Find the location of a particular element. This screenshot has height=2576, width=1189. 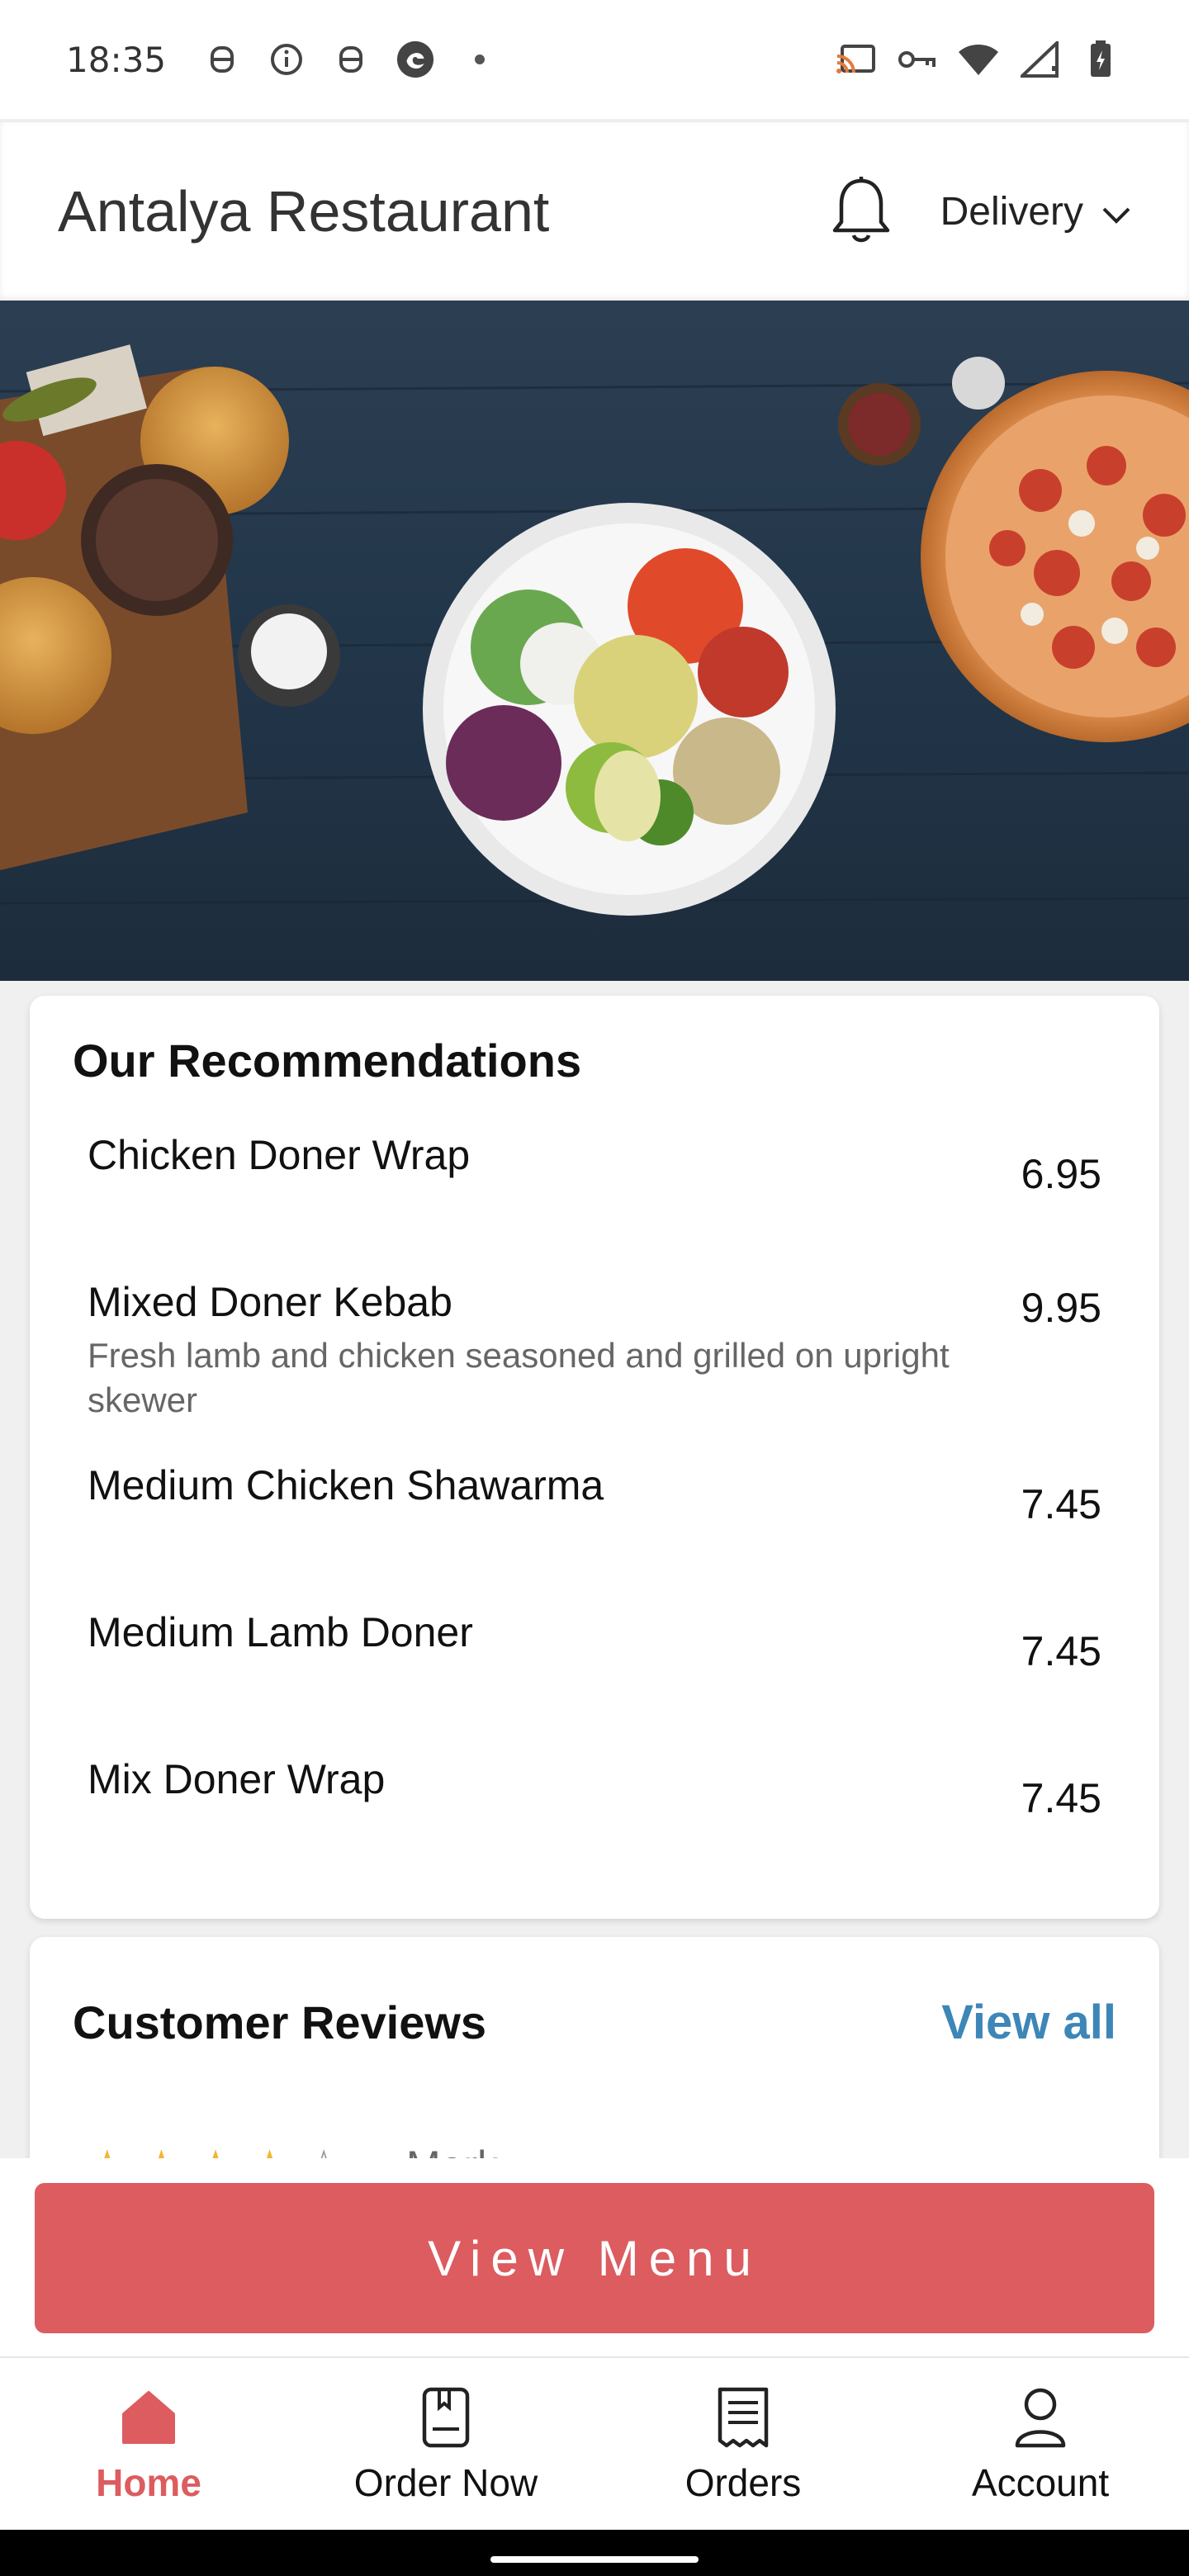

dot-icon is located at coordinates (480, 59).